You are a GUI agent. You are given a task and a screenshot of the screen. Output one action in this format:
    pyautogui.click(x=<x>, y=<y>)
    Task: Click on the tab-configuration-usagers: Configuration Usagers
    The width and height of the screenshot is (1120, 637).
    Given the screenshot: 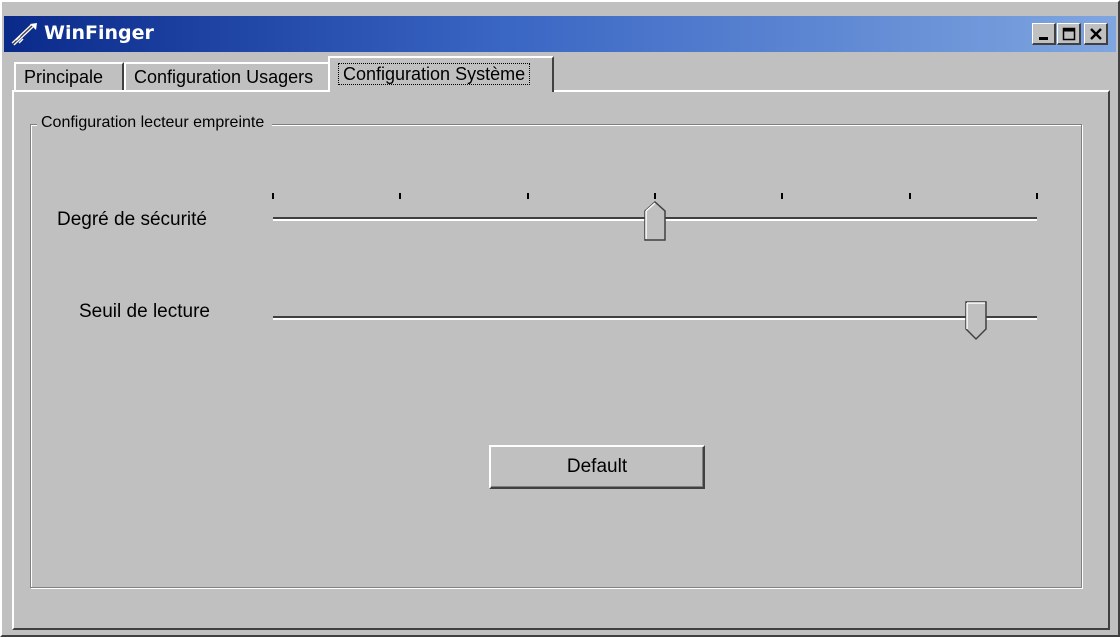 What is the action you would take?
    pyautogui.click(x=227, y=76)
    